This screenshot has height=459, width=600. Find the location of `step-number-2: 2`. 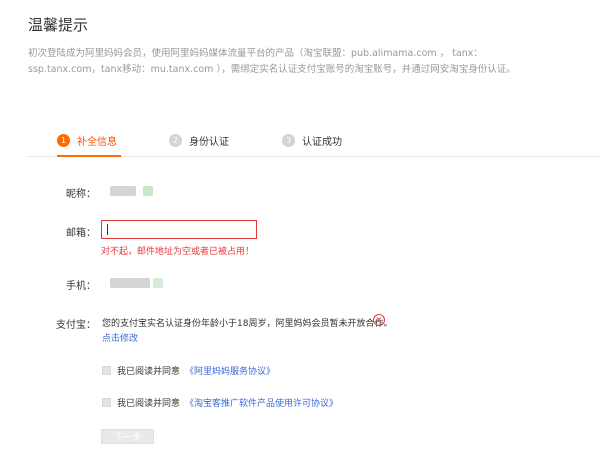

step-number-2: 2 is located at coordinates (175, 140).